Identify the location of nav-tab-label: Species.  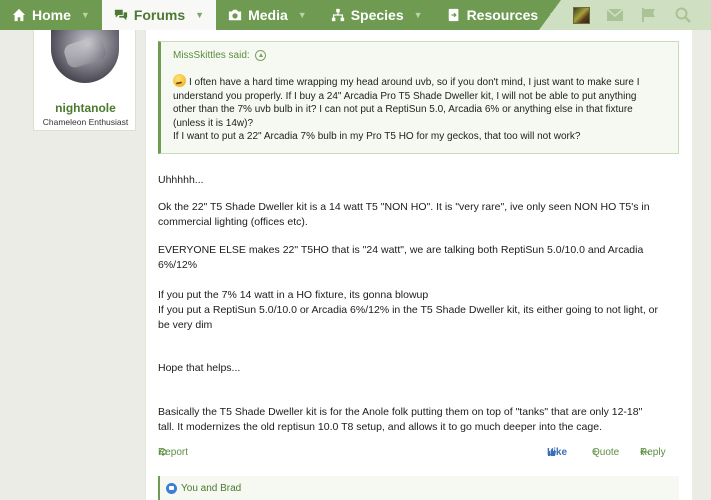
(377, 15).